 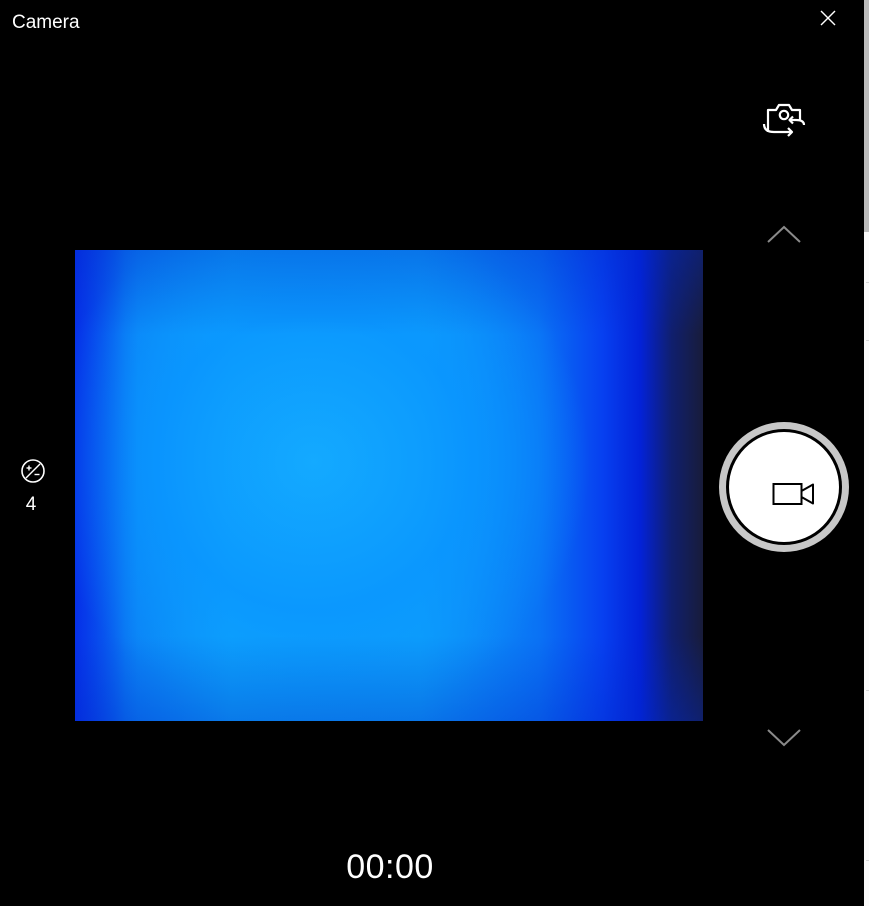 I want to click on close-button, so click(x=828, y=18).